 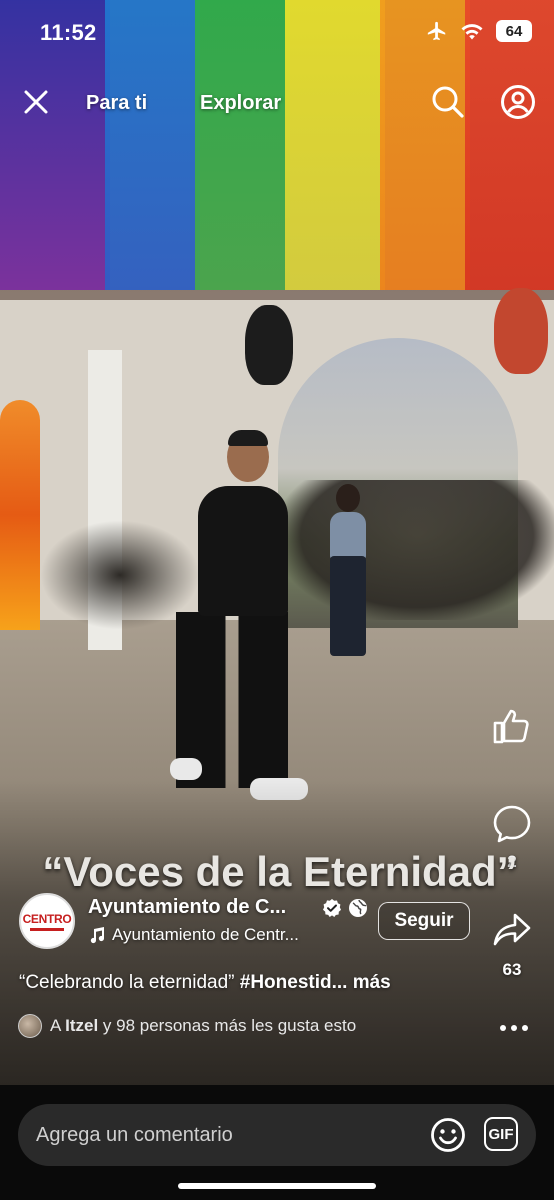 What do you see at coordinates (436, 31) in the screenshot?
I see `airplane-icon` at bounding box center [436, 31].